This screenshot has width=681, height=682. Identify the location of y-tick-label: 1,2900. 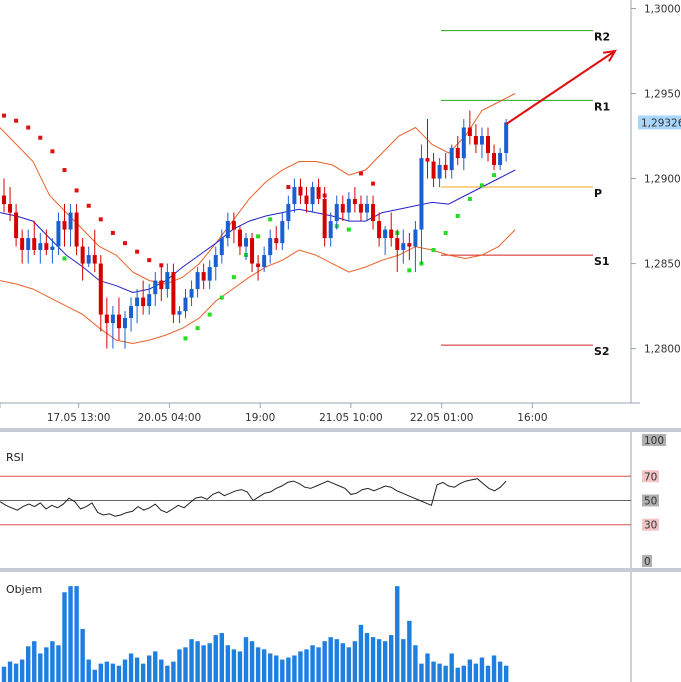
(662, 180).